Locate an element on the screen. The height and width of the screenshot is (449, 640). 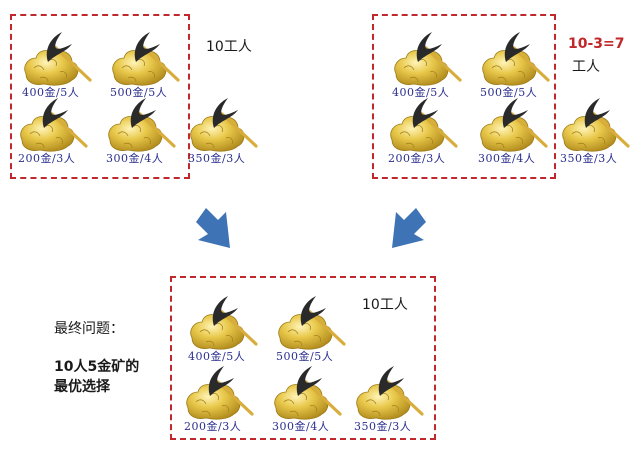
worker-count-label: 工人 is located at coordinates (586, 67).